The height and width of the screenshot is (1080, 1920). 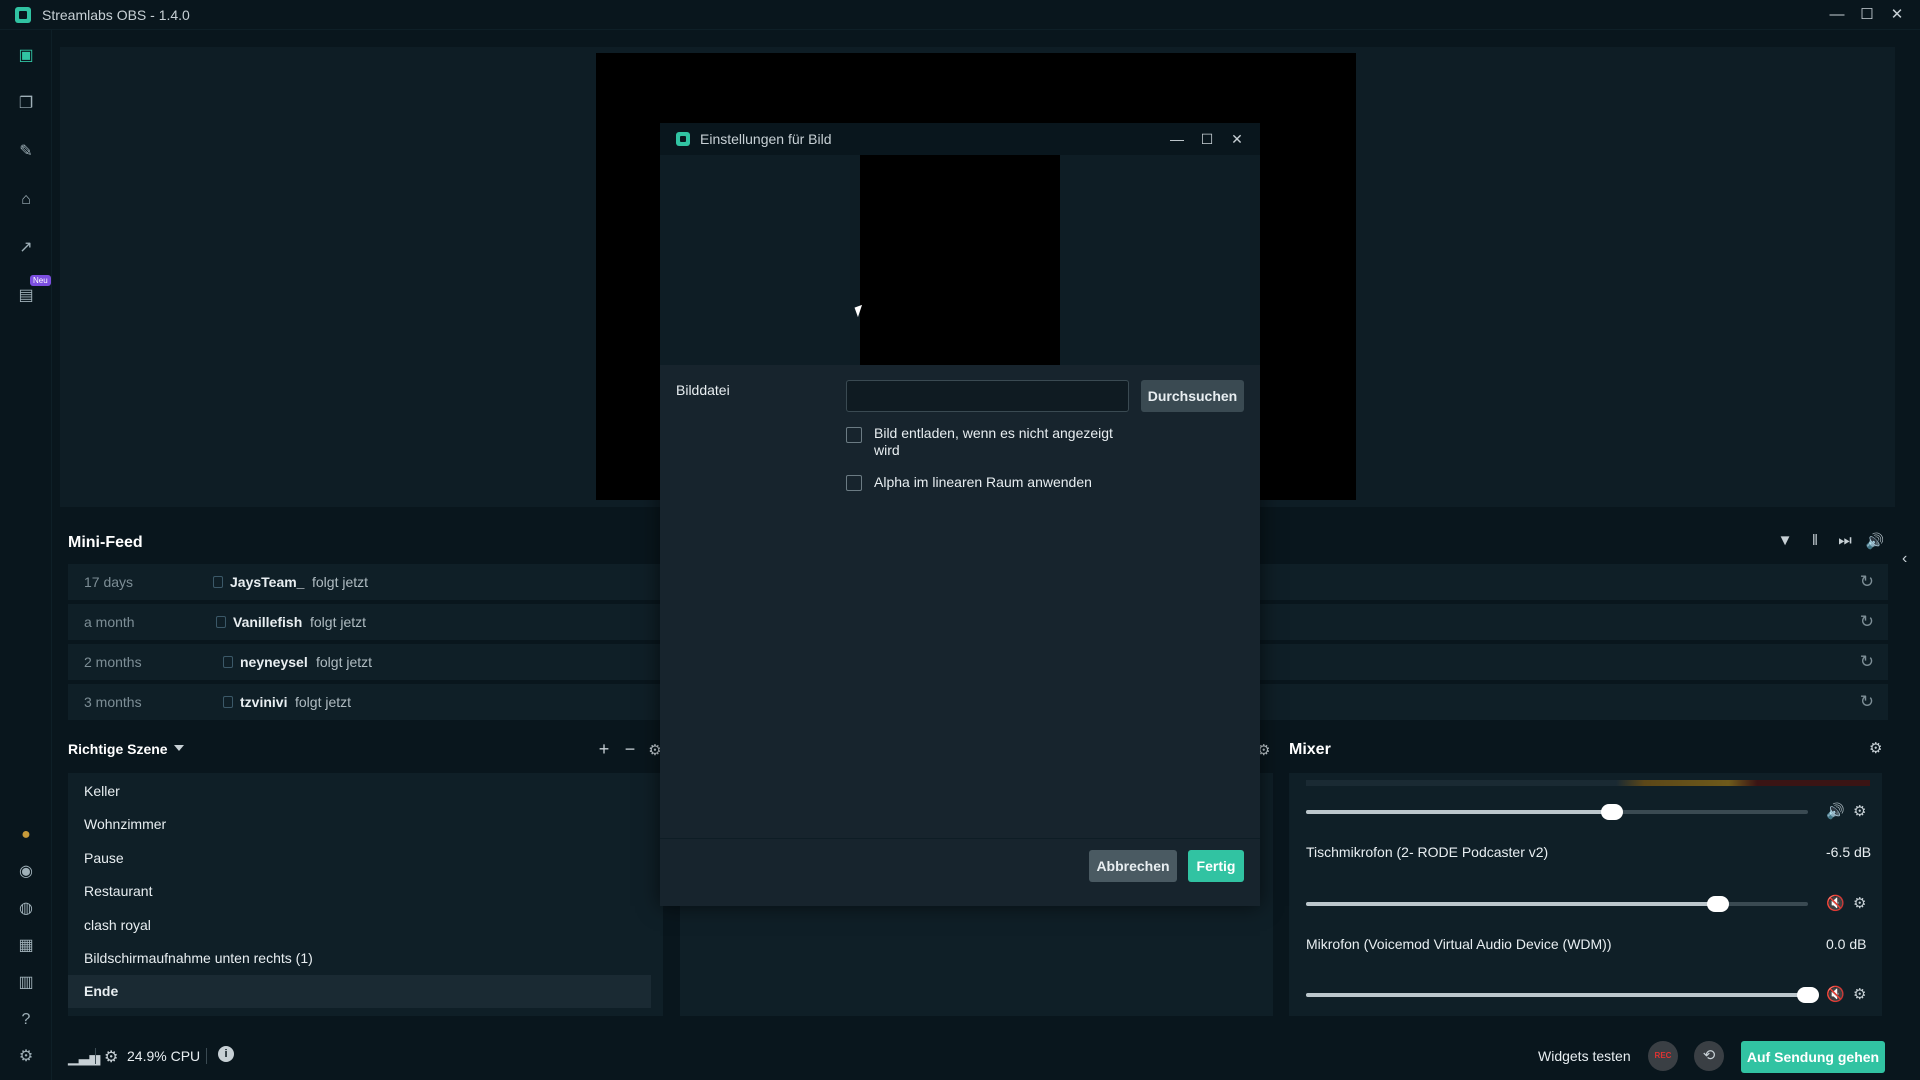 I want to click on feed-time: 17 days, so click(x=109, y=582).